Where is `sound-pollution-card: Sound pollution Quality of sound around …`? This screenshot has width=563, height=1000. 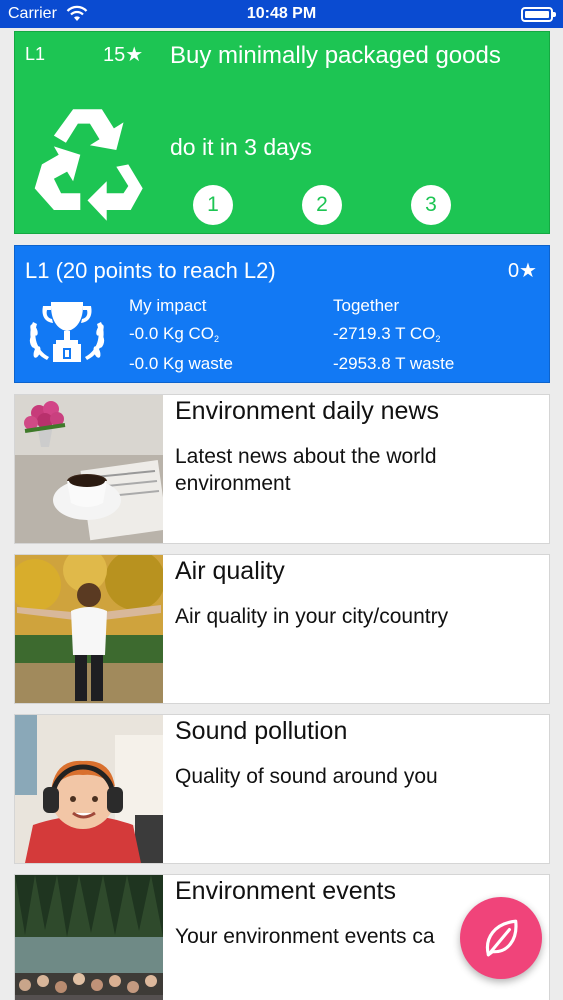
sound-pollution-card: Sound pollution Quality of sound around … is located at coordinates (282, 789).